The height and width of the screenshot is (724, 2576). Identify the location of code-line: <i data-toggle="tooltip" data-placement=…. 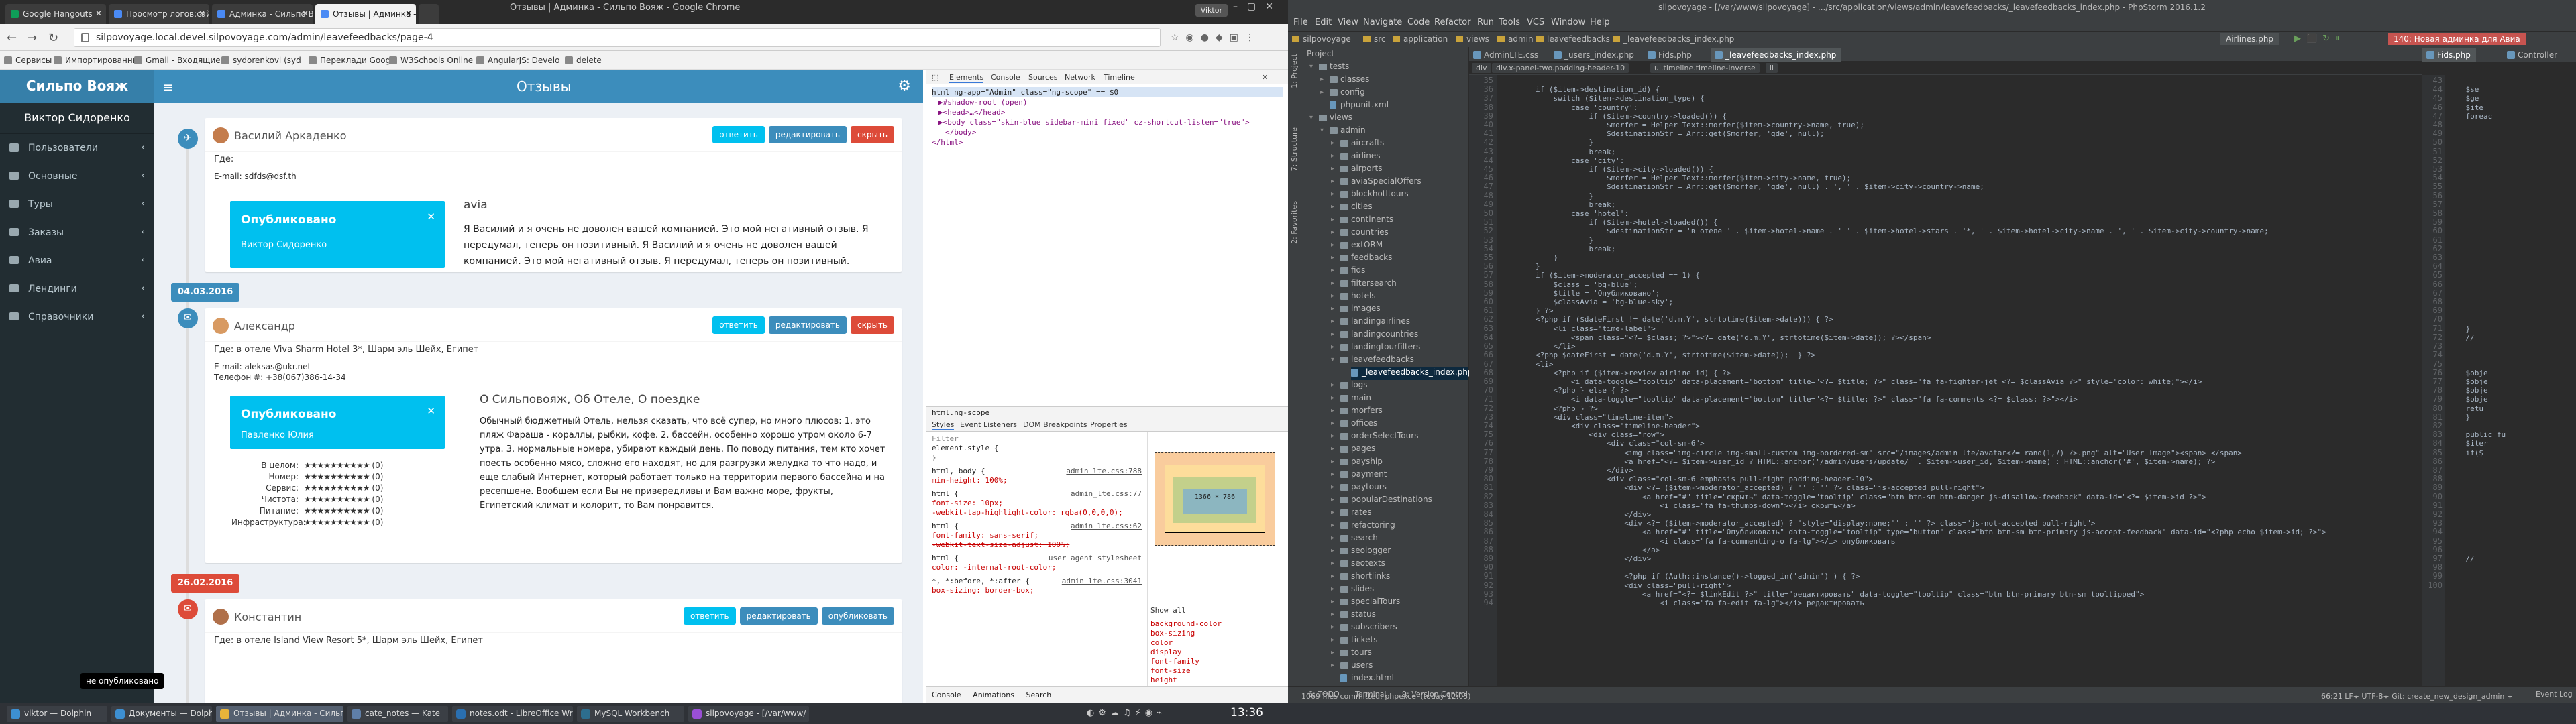
(1961, 399).